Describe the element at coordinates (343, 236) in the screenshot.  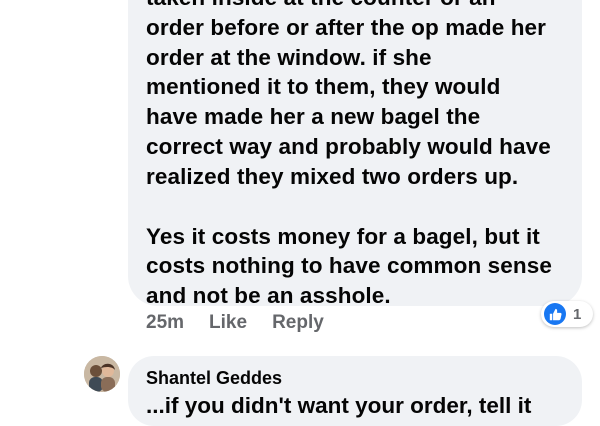
I see `comment-line: Yes it costs money for a bagel, but it` at that location.